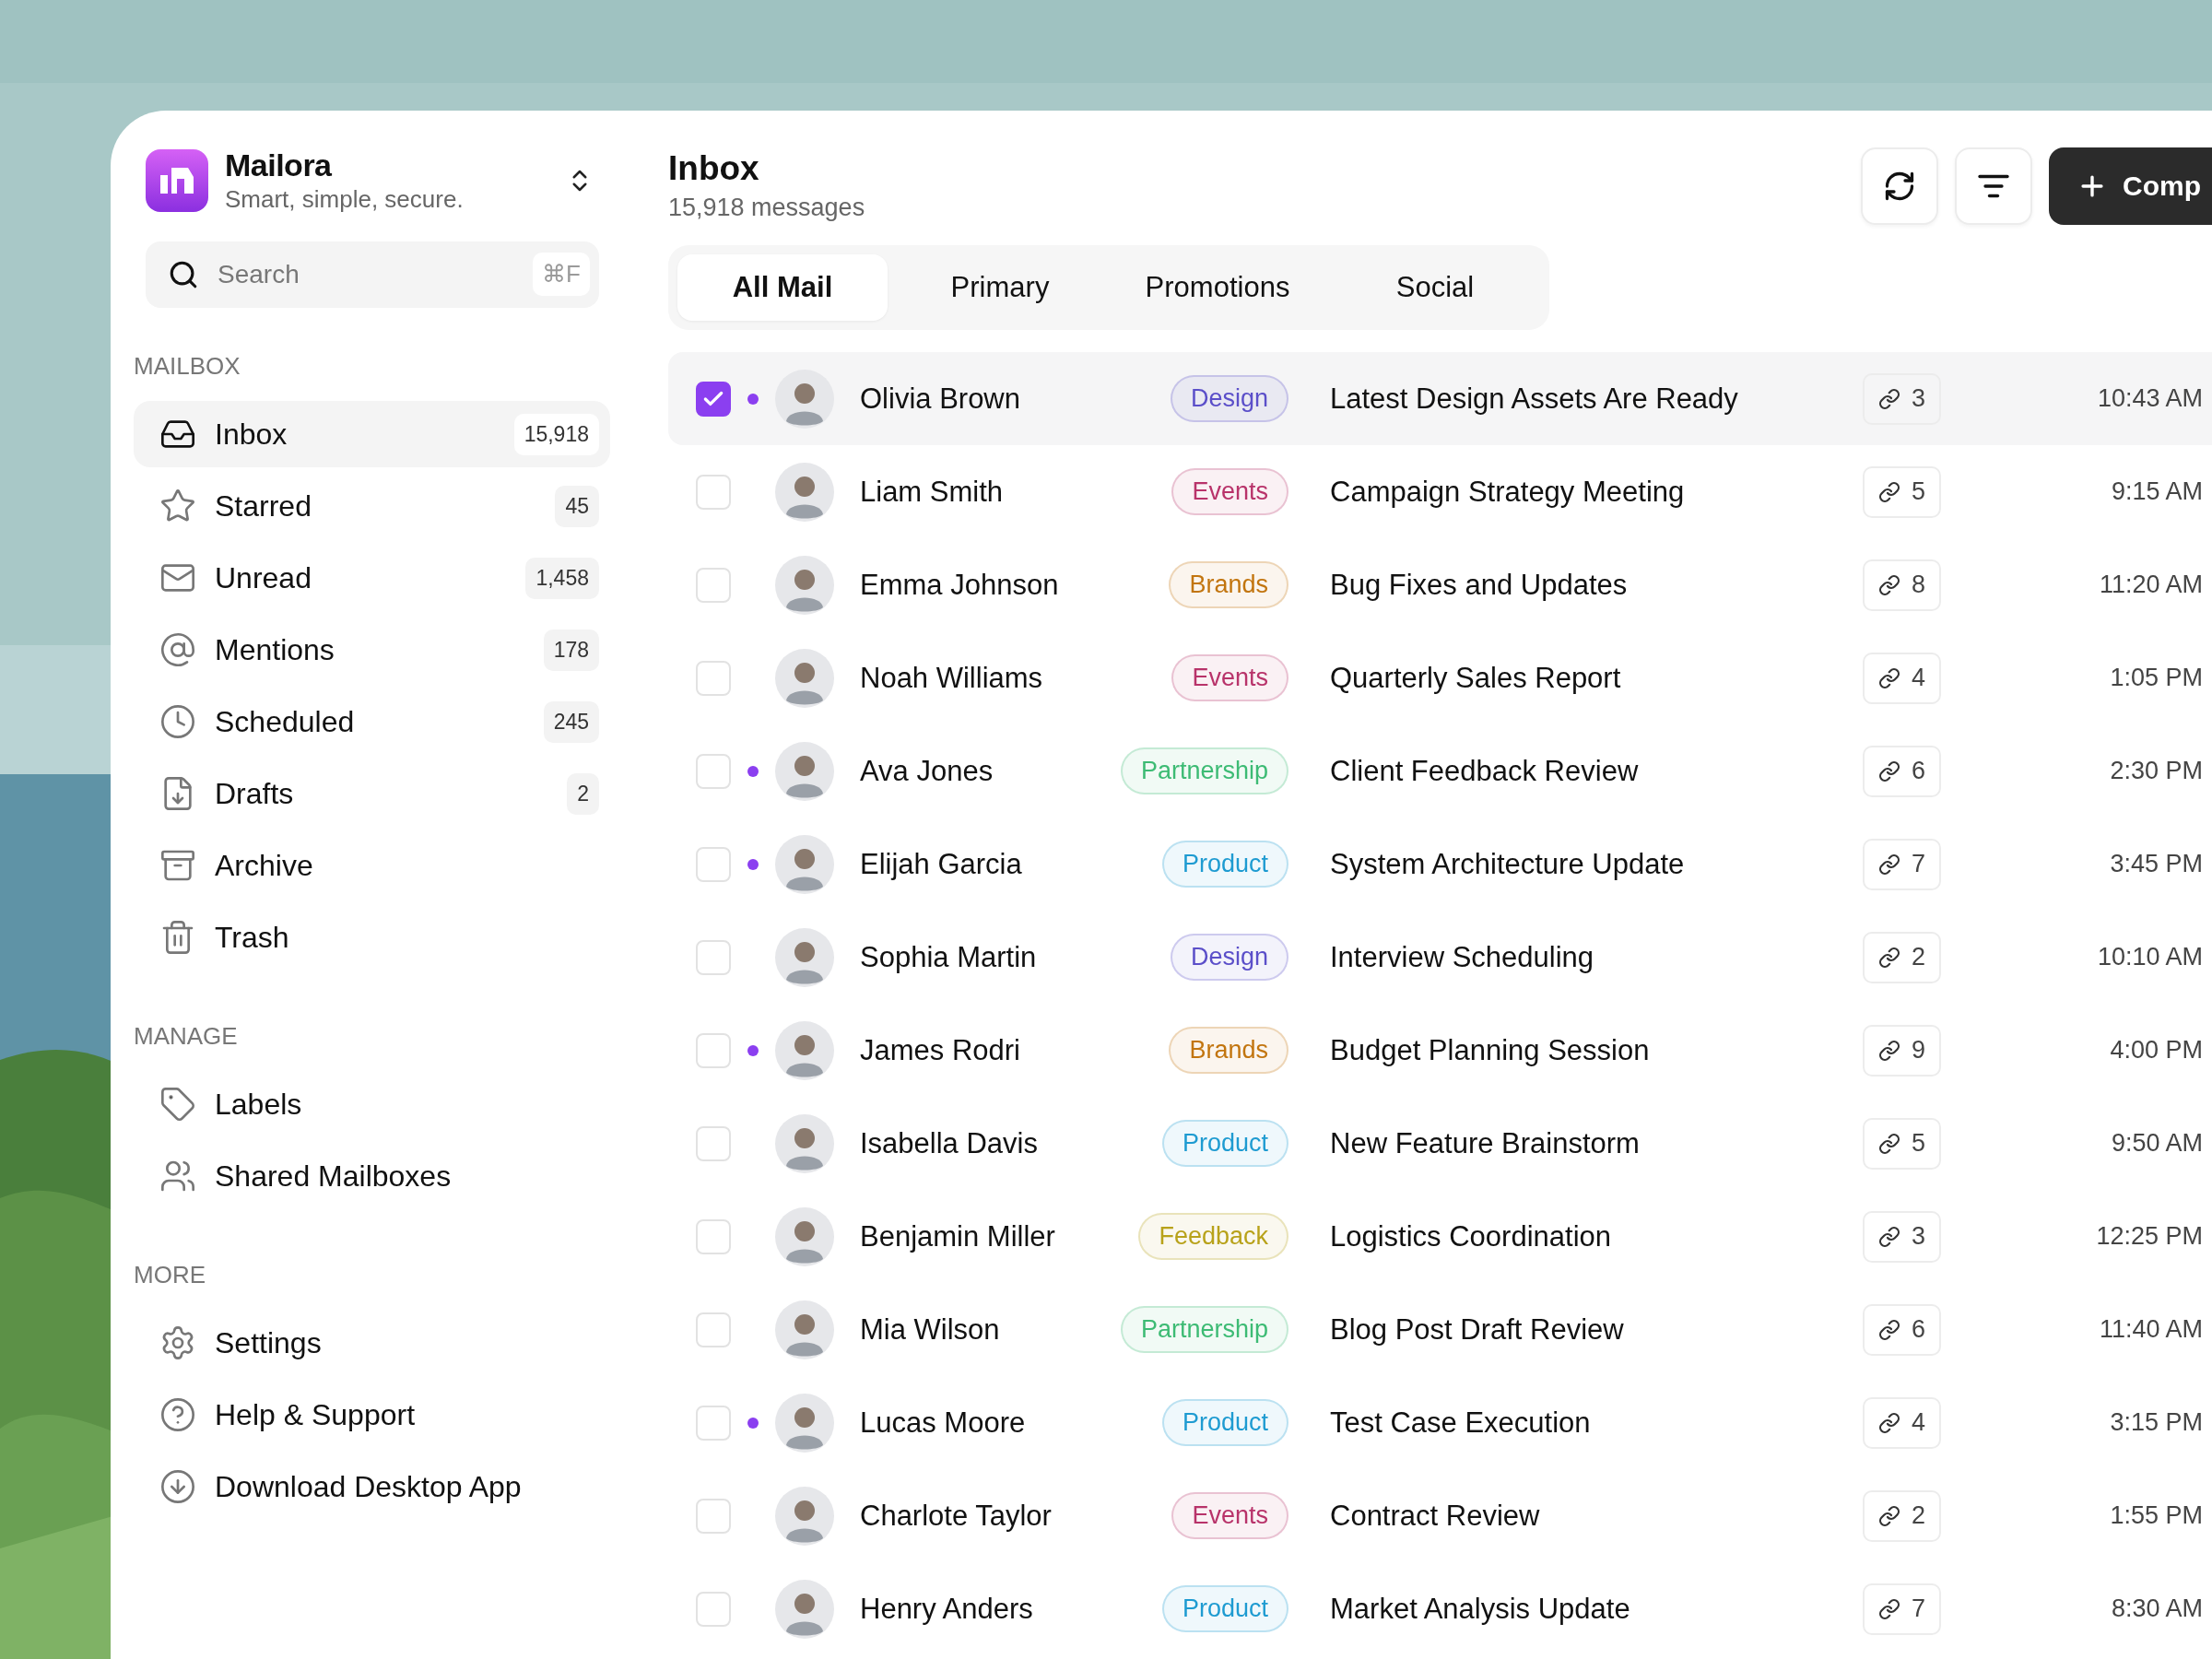 This screenshot has height=1659, width=2212. Describe the element at coordinates (960, 585) in the screenshot. I see `sender-name: Emma Johnson` at that location.